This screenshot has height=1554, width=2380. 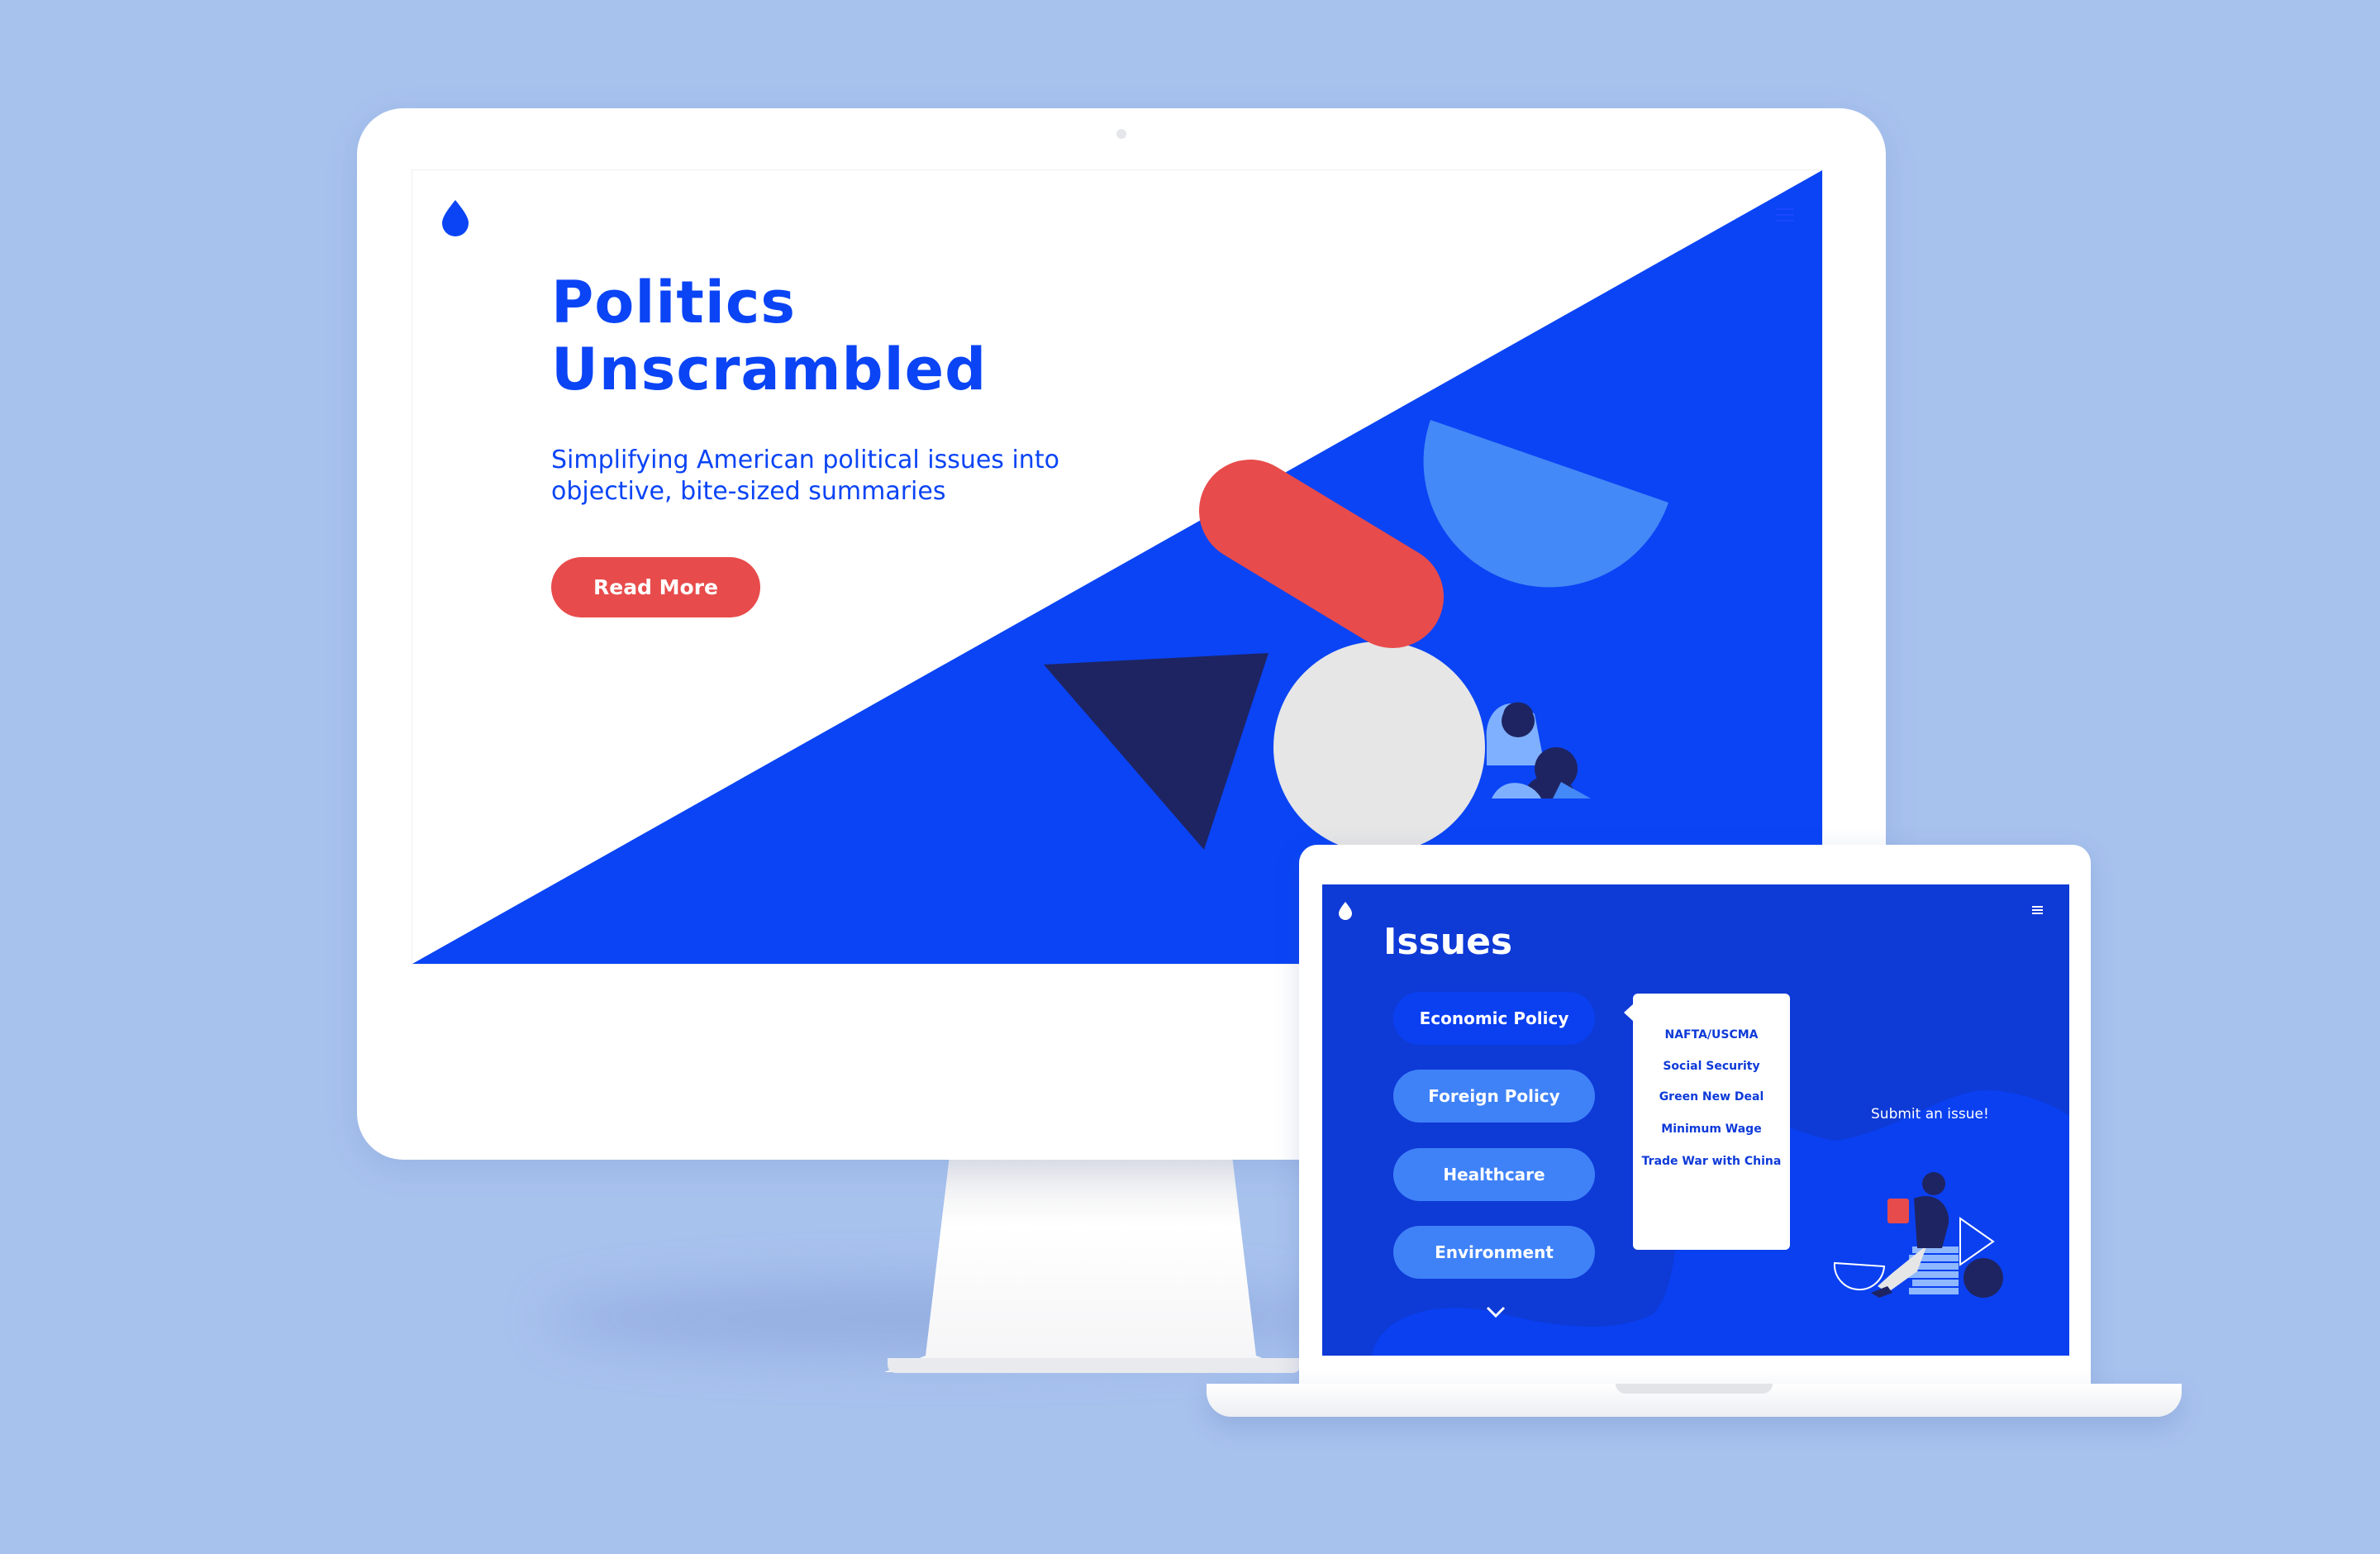 What do you see at coordinates (1711, 1129) in the screenshot?
I see `dropdown-item-minimum-wage: Minimum Wage` at bounding box center [1711, 1129].